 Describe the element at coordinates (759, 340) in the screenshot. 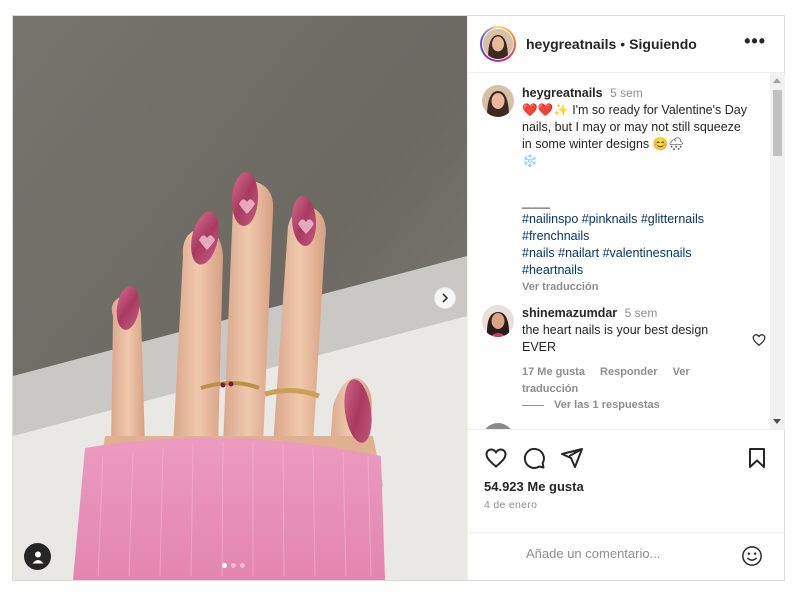

I see `like-comment-heart-icon` at that location.